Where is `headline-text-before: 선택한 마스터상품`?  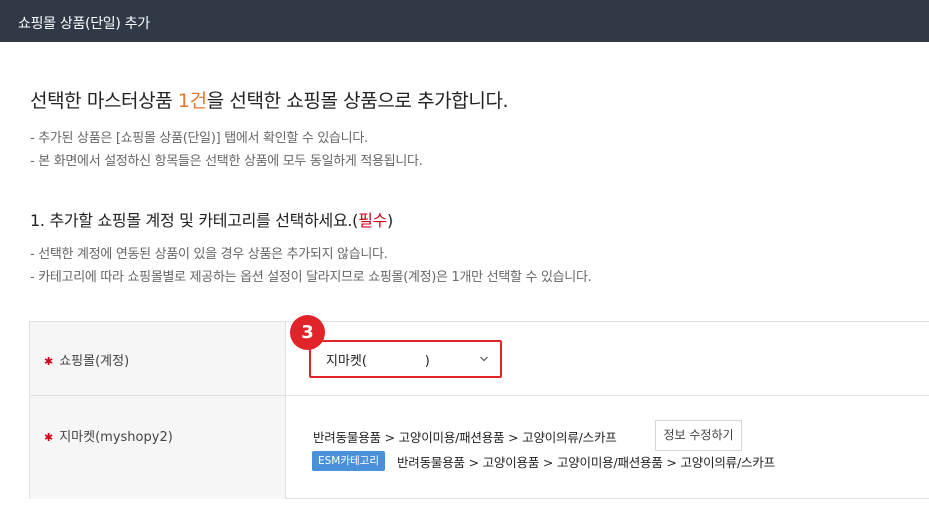 headline-text-before: 선택한 마스터상품 is located at coordinates (104, 101).